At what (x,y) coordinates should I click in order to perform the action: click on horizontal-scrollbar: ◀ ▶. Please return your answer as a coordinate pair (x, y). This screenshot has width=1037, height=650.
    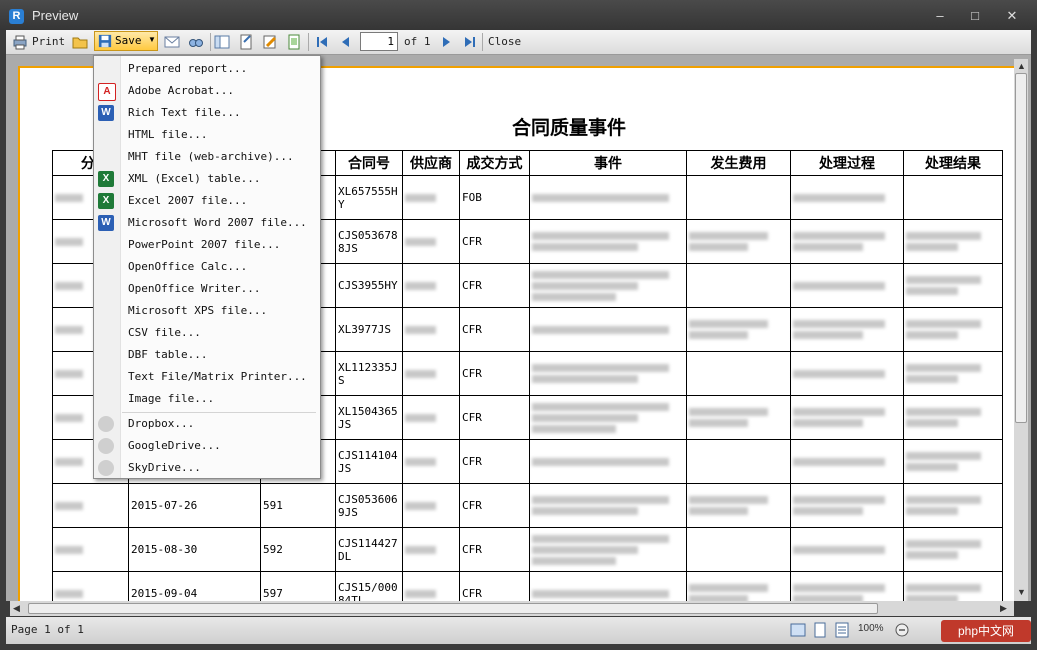
    Looking at the image, I should click on (512, 608).